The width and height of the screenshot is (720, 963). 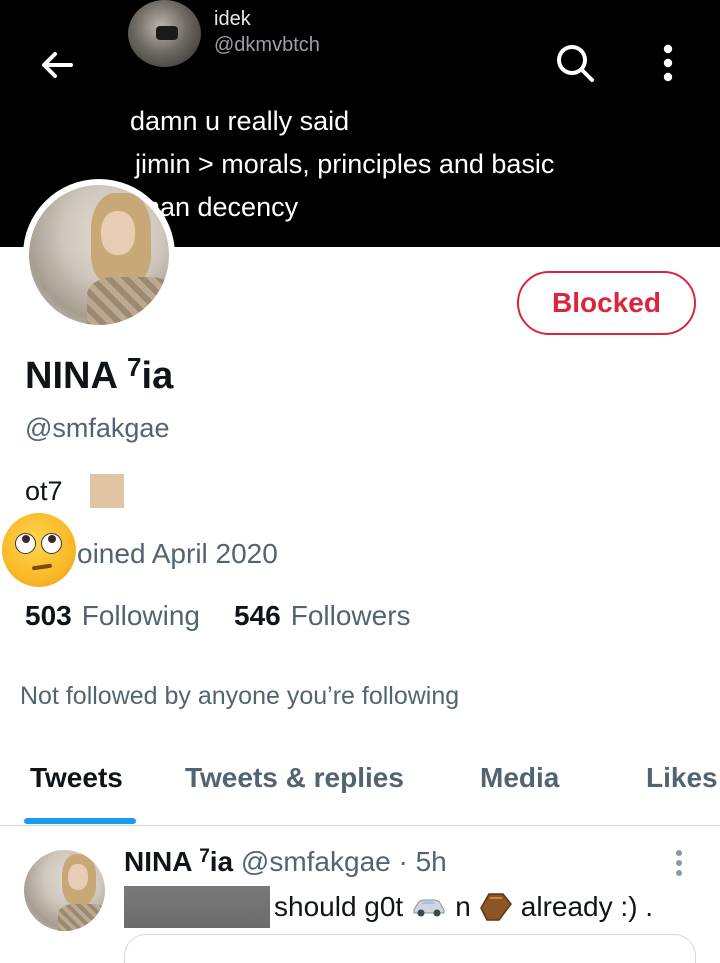 I want to click on quoted-tweet-card, so click(x=410, y=948).